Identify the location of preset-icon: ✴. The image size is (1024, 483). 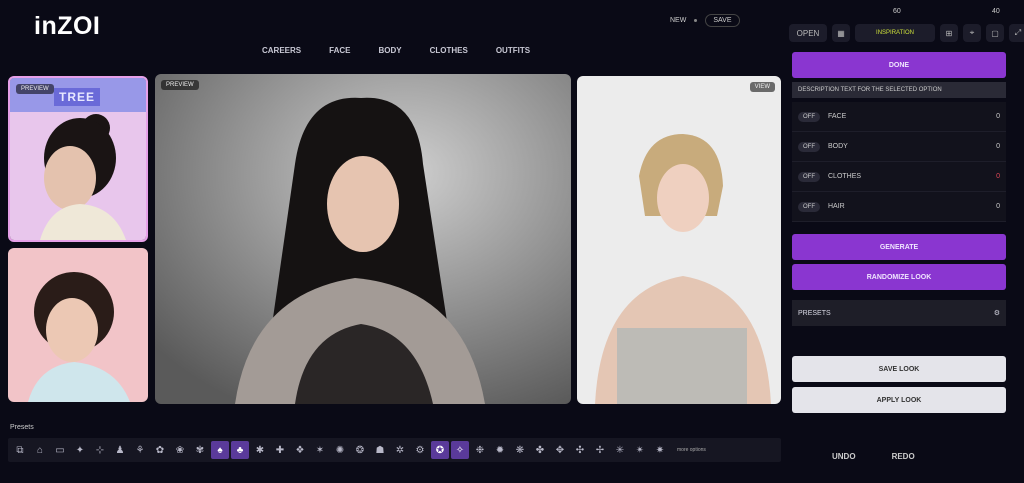
(640, 450).